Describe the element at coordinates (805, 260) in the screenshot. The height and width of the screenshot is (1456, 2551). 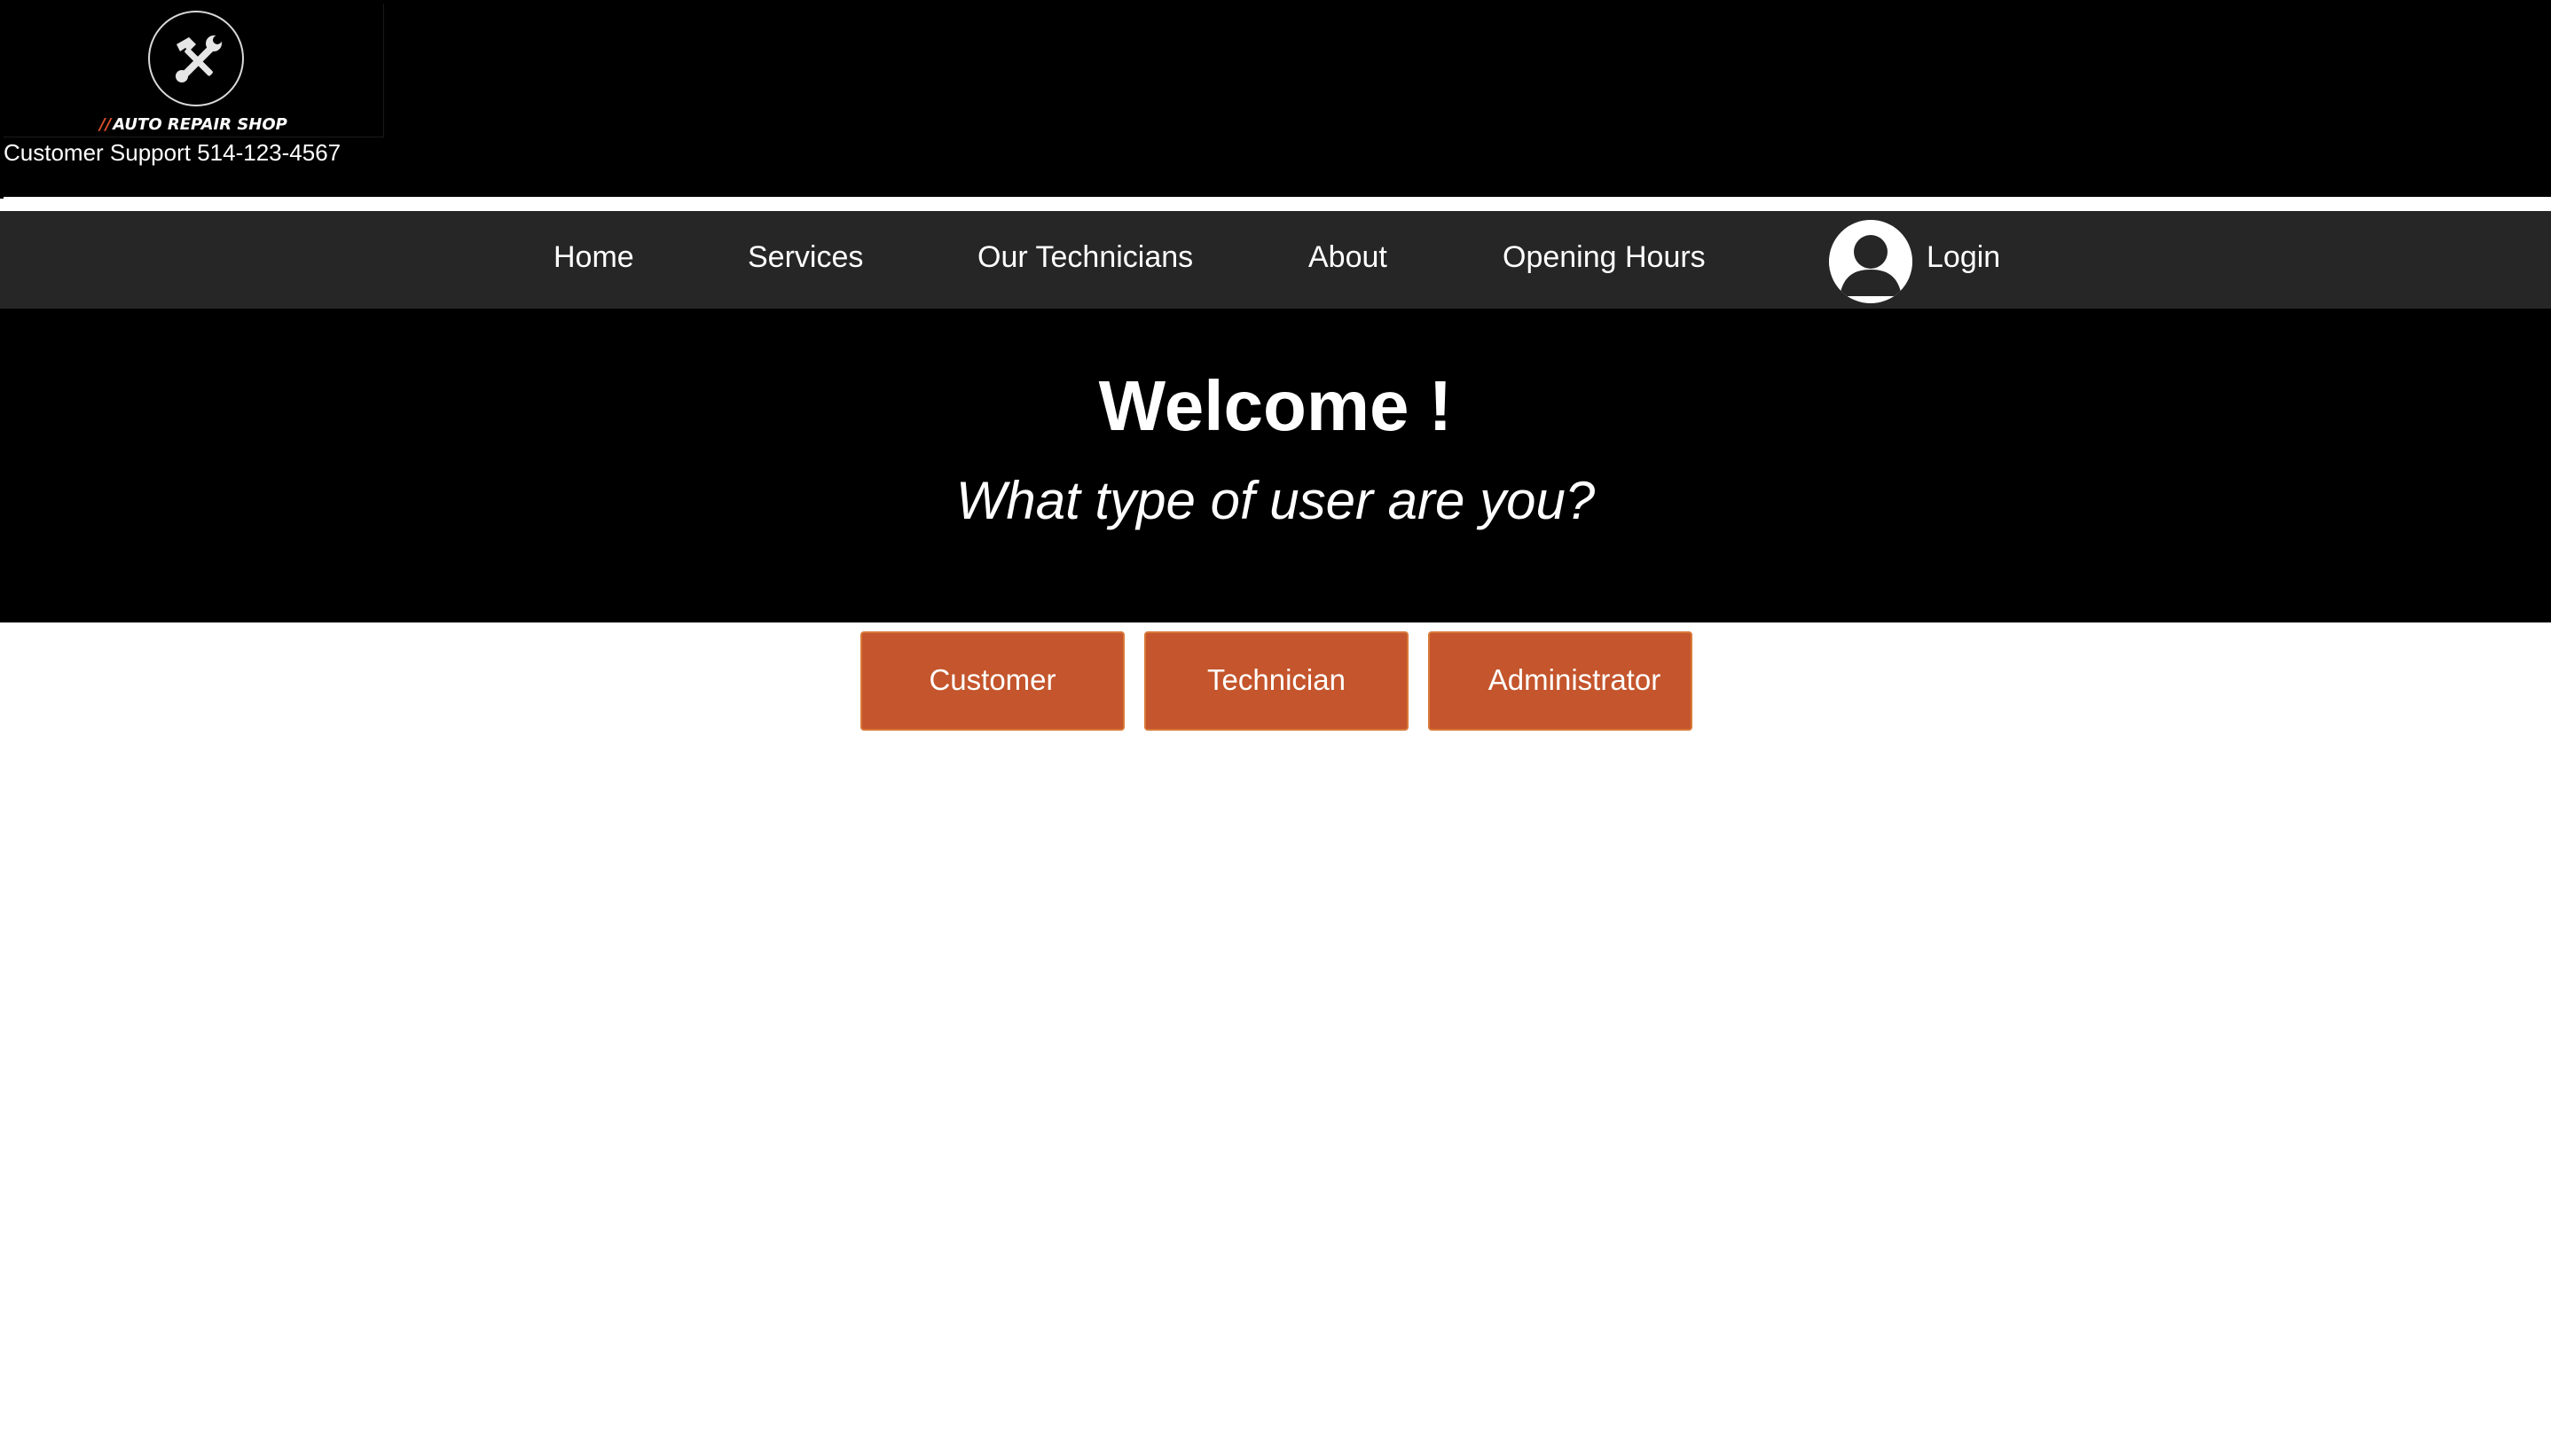
I see `nav-services: Services` at that location.